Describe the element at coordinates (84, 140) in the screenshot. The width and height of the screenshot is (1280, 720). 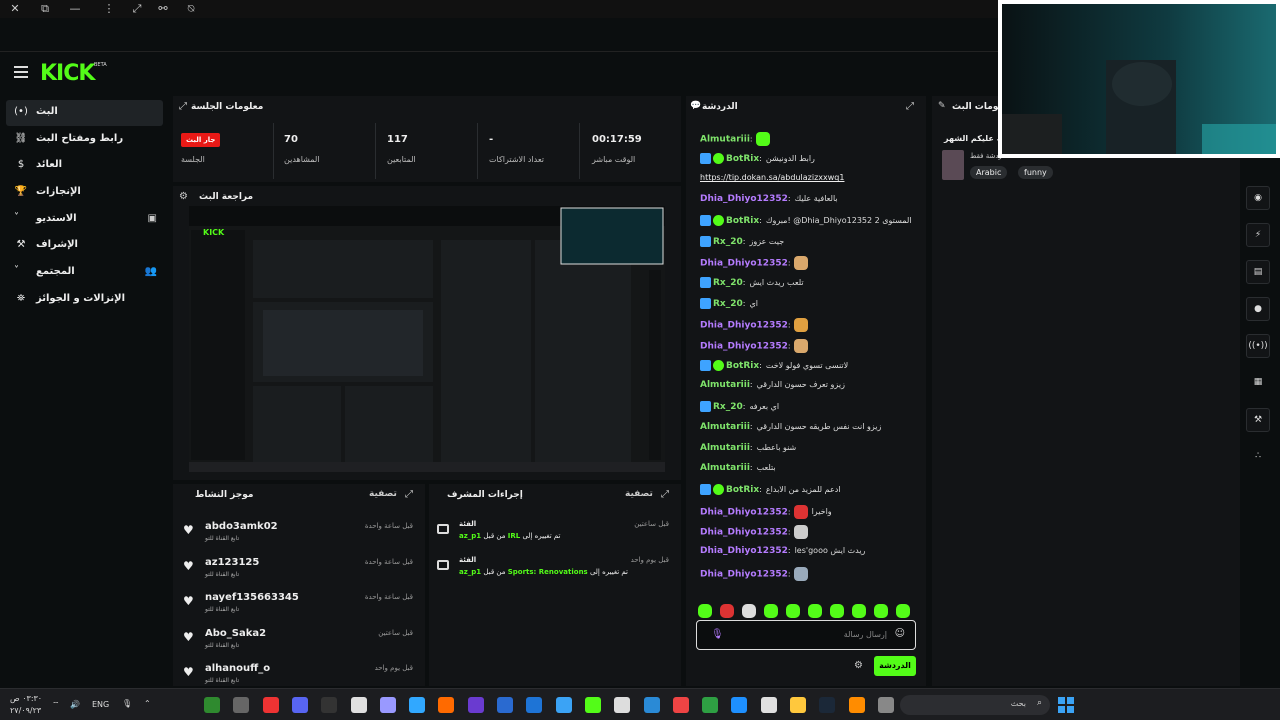
I see `sidebar-item-stream-key: ⛓ رابط ومفتاح البث` at that location.